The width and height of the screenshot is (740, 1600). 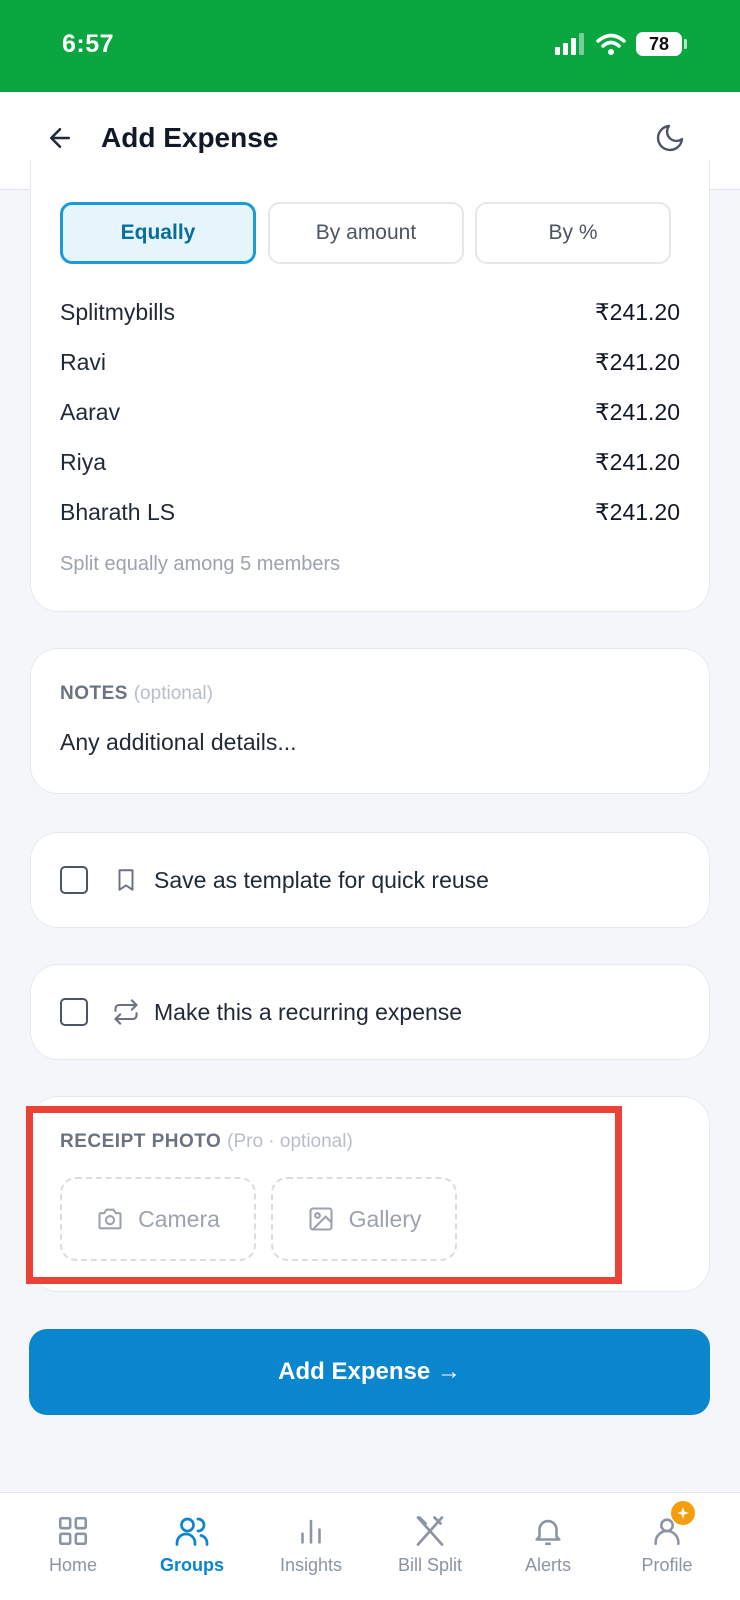 I want to click on status-icons: 78, so click(x=620, y=44).